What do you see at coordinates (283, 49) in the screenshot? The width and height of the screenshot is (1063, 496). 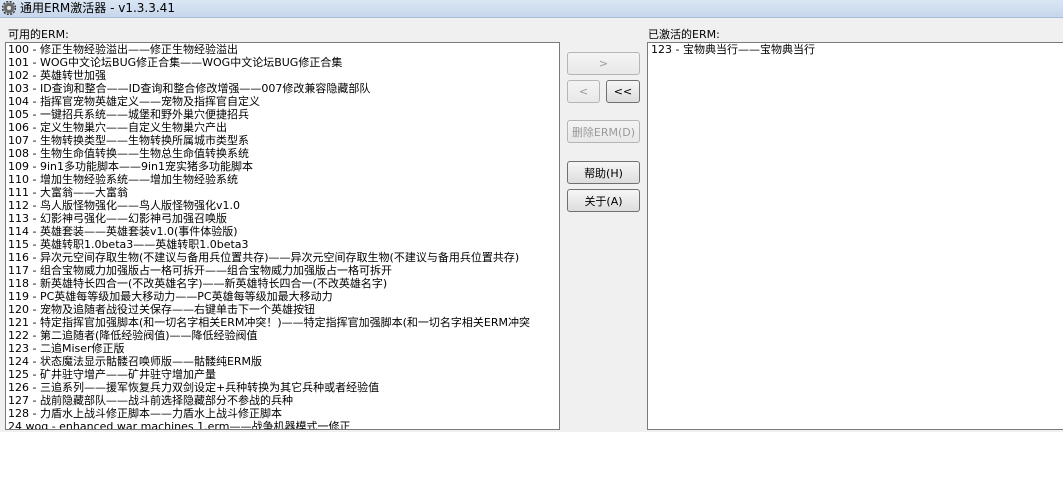 I see `list-item: 100 - 修正生物经验溢出——修正生物经验溢出` at bounding box center [283, 49].